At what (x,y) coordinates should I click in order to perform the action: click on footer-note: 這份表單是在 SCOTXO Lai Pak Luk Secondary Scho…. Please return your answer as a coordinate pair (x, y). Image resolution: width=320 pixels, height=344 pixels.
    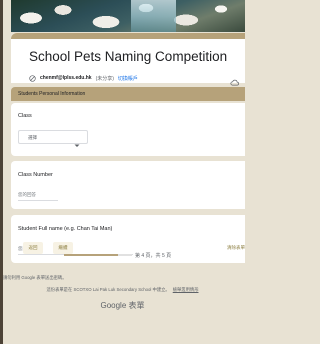
    Looking at the image, I should click on (122, 290).